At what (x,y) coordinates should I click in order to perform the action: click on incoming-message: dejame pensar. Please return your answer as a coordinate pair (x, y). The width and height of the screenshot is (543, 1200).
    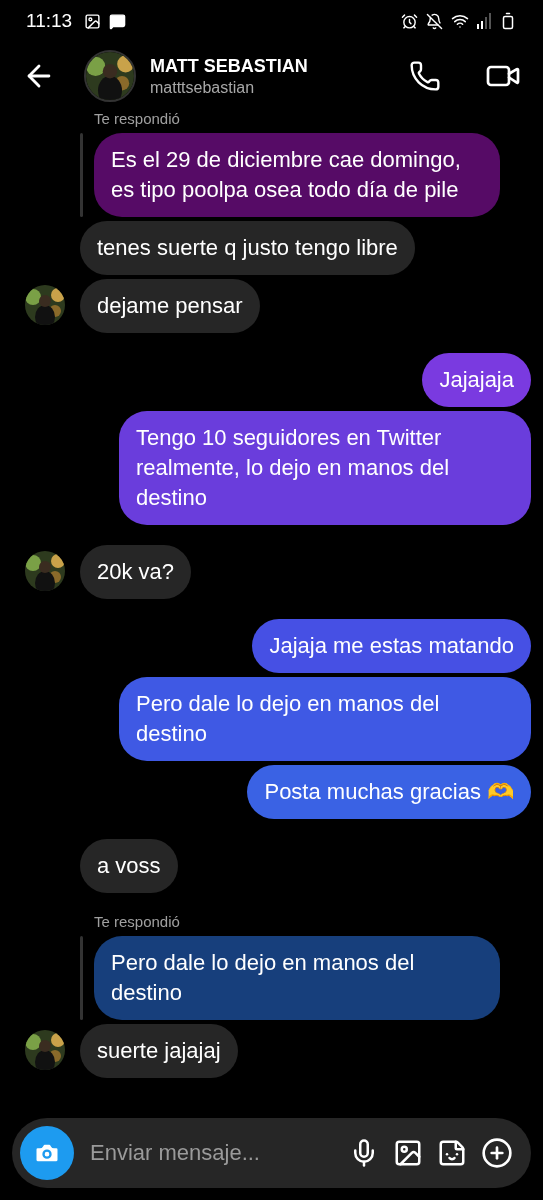
    Looking at the image, I should click on (170, 306).